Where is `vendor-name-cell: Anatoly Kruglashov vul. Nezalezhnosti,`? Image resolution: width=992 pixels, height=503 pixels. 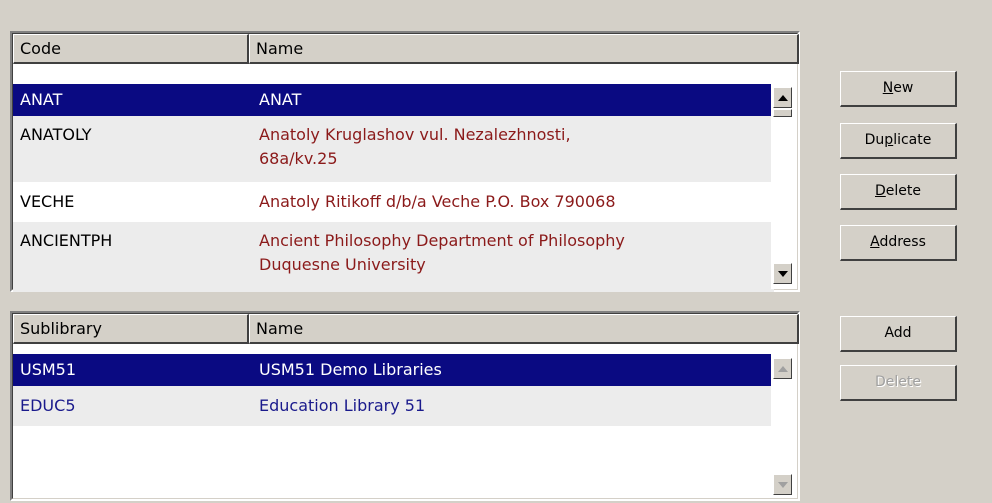 vendor-name-cell: Anatoly Kruglashov vul. Nezalezhnosti, is located at coordinates (415, 134).